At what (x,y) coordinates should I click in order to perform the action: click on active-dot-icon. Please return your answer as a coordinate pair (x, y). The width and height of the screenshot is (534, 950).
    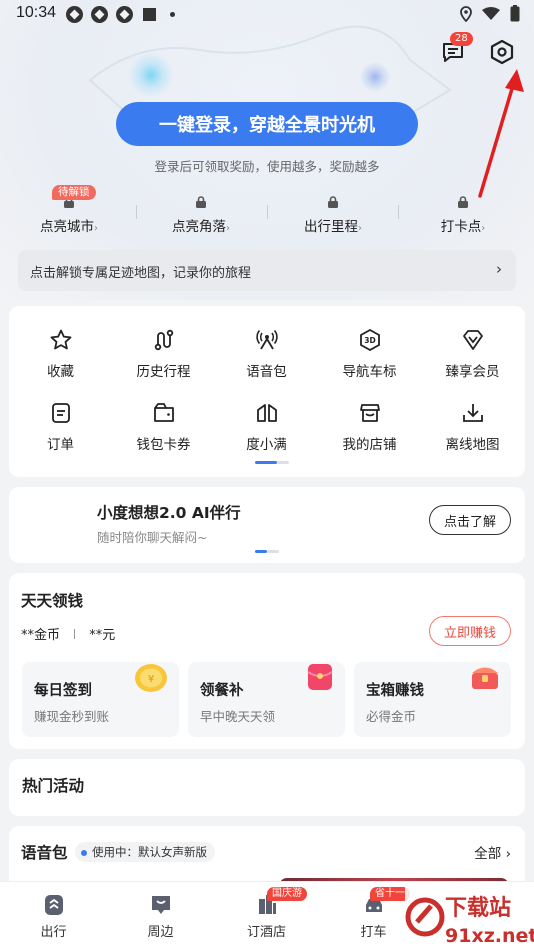
    Looking at the image, I should click on (84, 852).